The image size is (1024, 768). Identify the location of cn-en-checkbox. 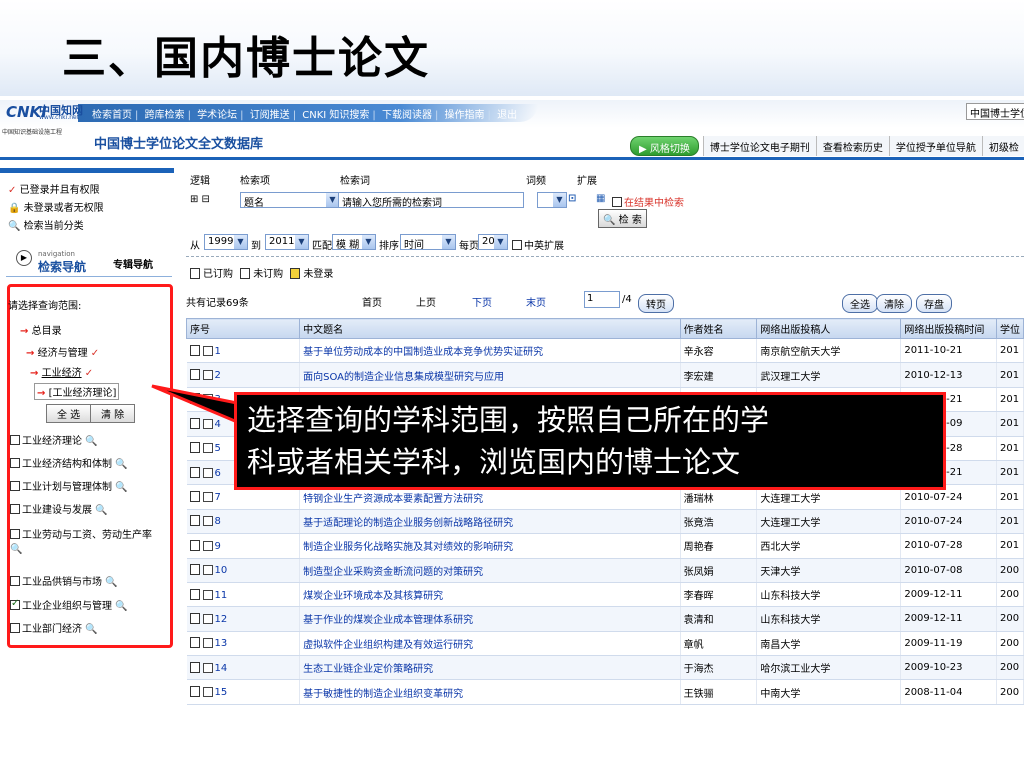
(517, 245).